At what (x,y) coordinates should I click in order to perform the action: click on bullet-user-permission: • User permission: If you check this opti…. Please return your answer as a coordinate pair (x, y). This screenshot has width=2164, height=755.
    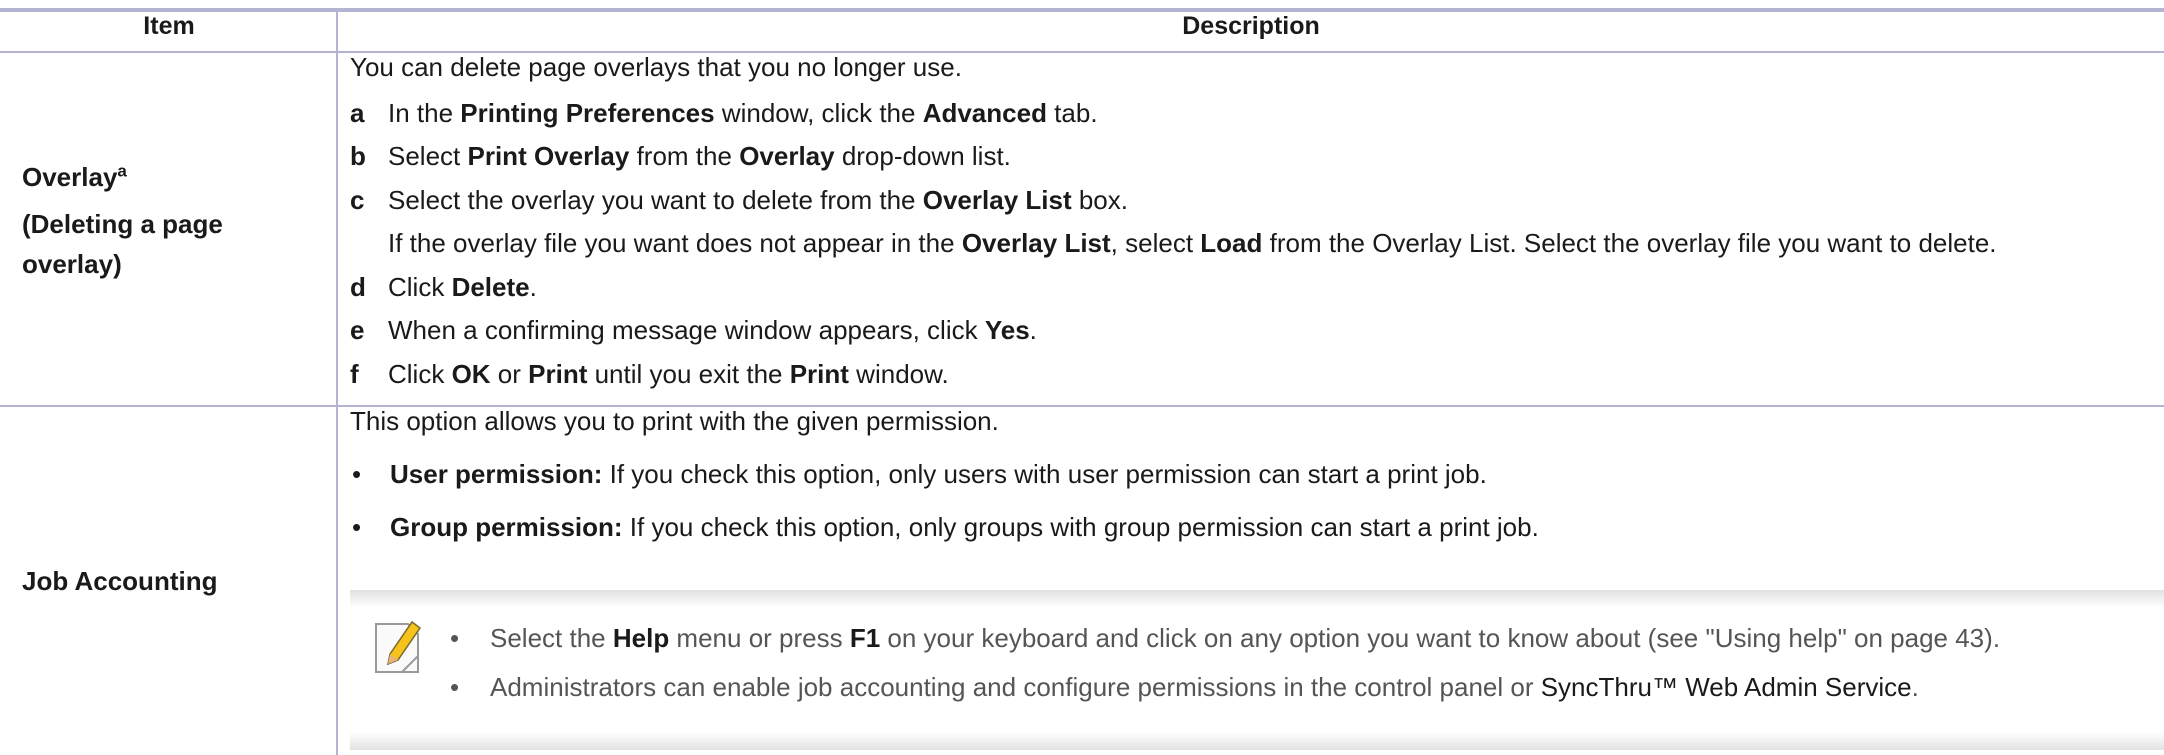
    Looking at the image, I should click on (919, 474).